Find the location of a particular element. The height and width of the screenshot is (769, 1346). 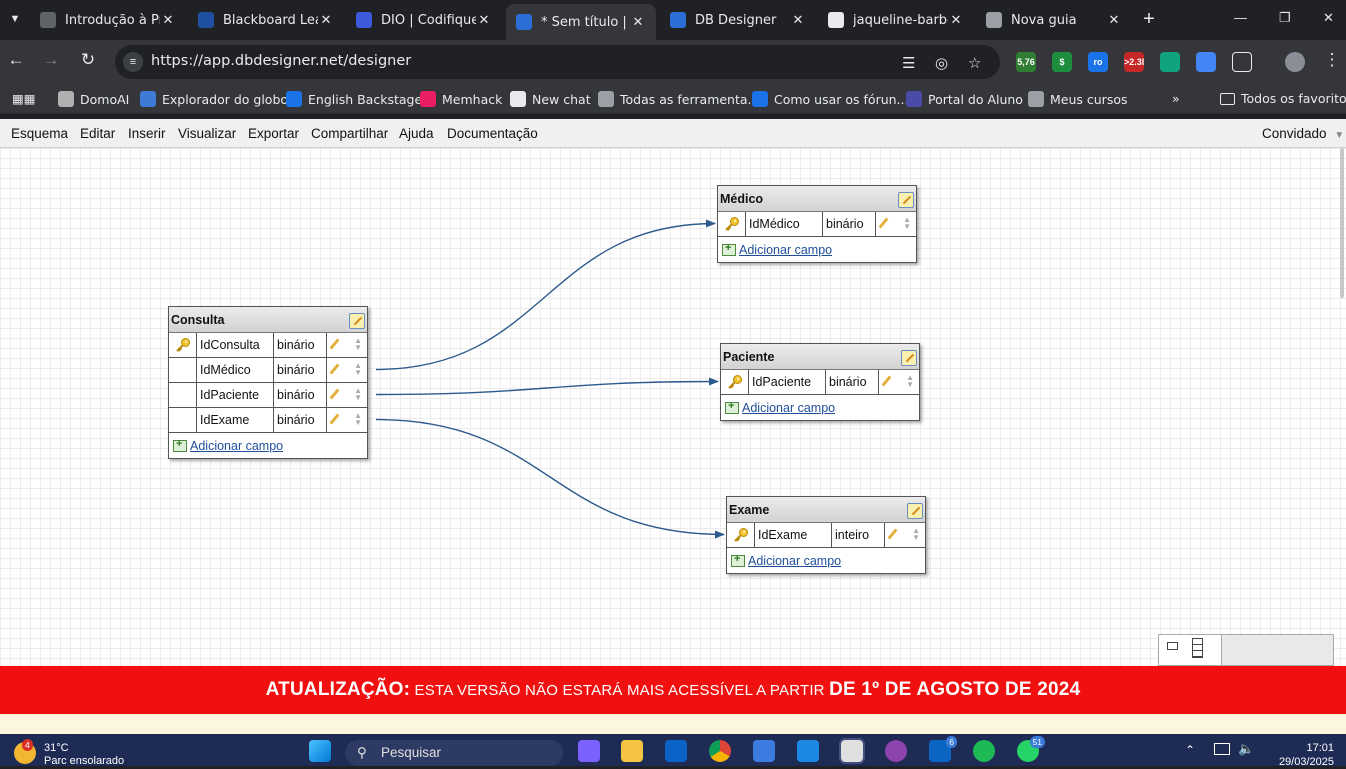

menu-item: Visualizar is located at coordinates (207, 133).